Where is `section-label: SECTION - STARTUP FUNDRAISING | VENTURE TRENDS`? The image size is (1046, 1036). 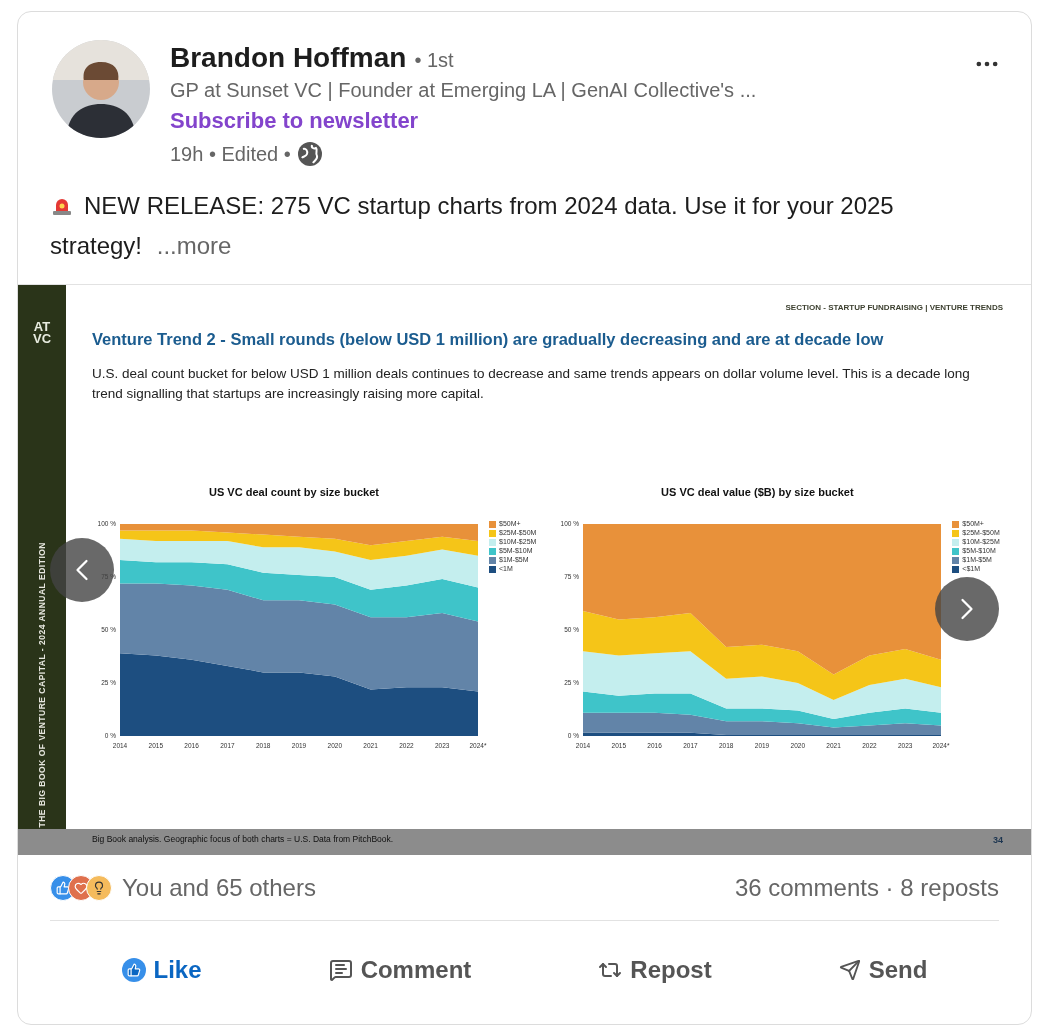 section-label: SECTION - STARTUP FUNDRAISING | VENTURE TRENDS is located at coordinates (894, 308).